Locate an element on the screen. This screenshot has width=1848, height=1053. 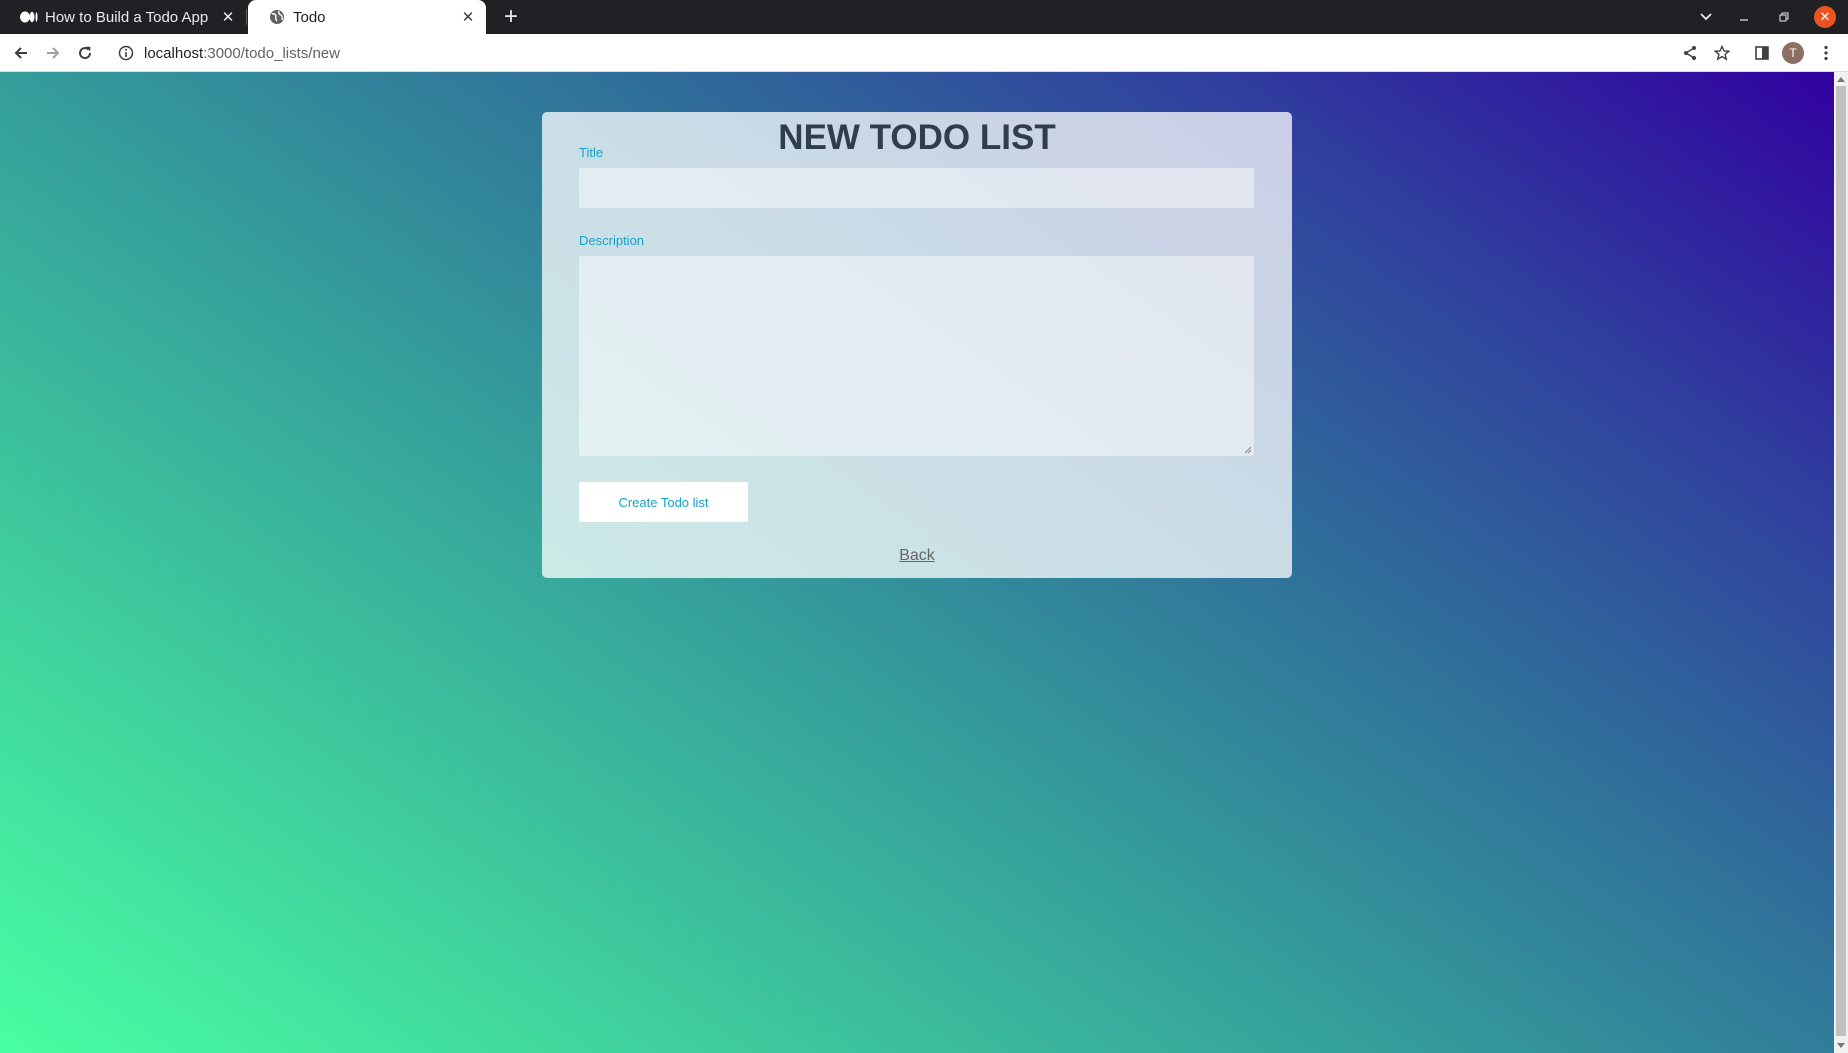
medium-icon is located at coordinates (29, 17).